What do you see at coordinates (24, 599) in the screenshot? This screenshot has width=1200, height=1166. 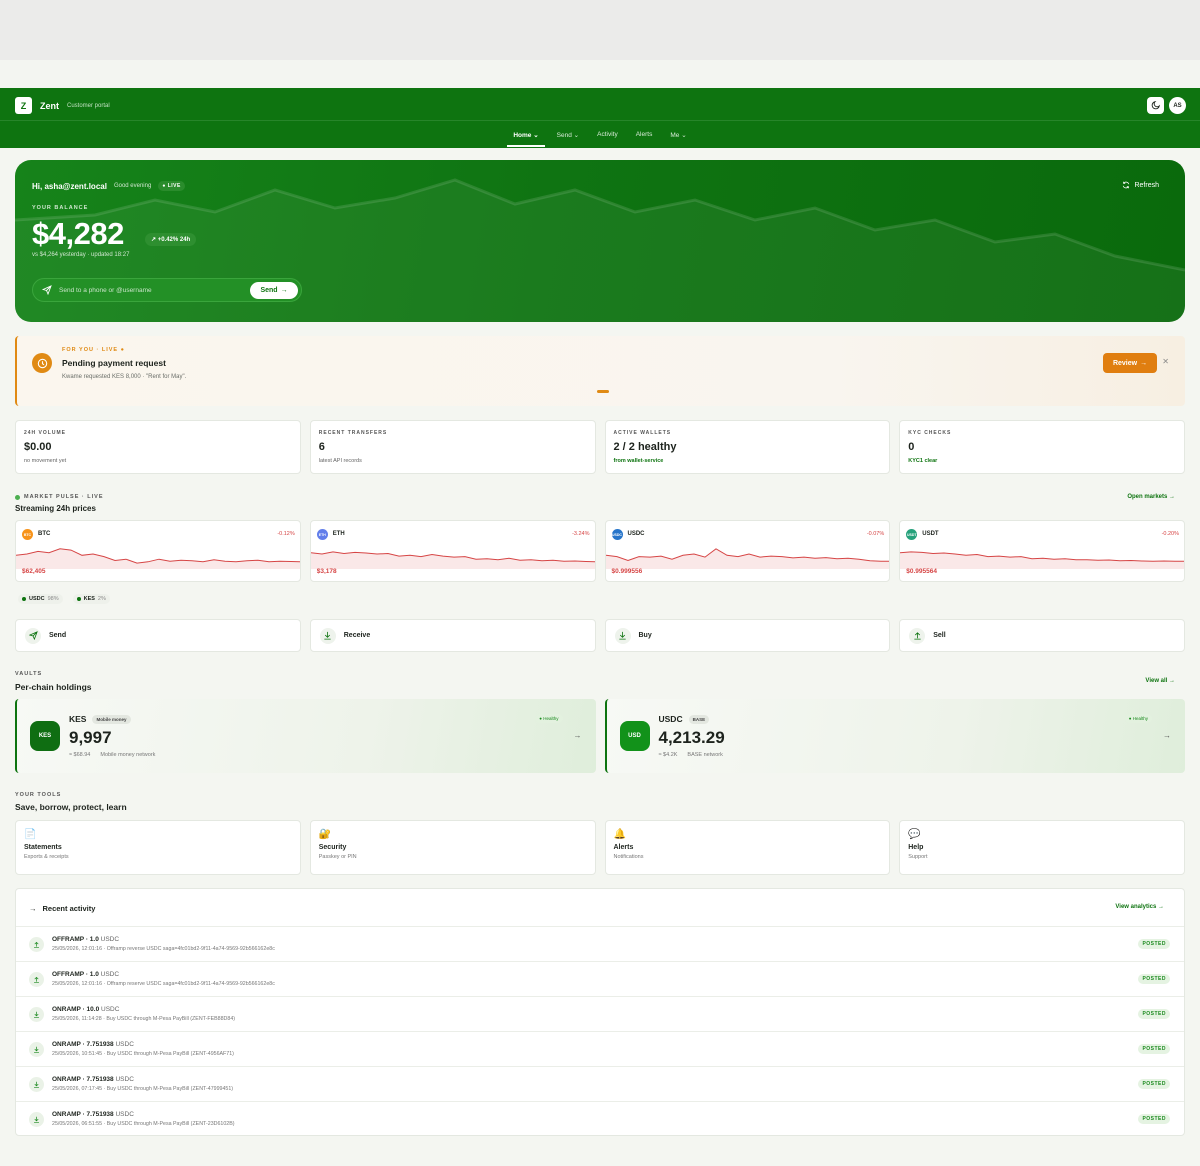 I see `dot-icon` at bounding box center [24, 599].